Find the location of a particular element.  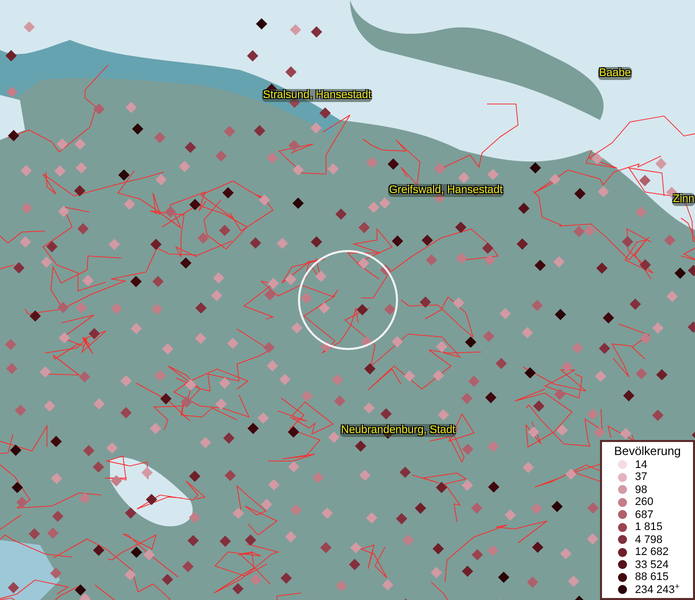

legend-value: 33 524 is located at coordinates (652, 564).